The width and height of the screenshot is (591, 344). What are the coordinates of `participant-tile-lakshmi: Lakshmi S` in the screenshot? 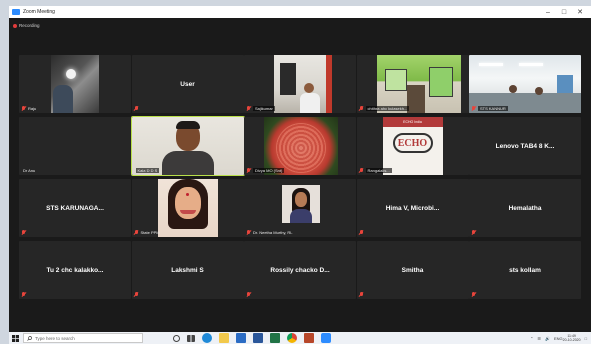 It's located at (187, 270).